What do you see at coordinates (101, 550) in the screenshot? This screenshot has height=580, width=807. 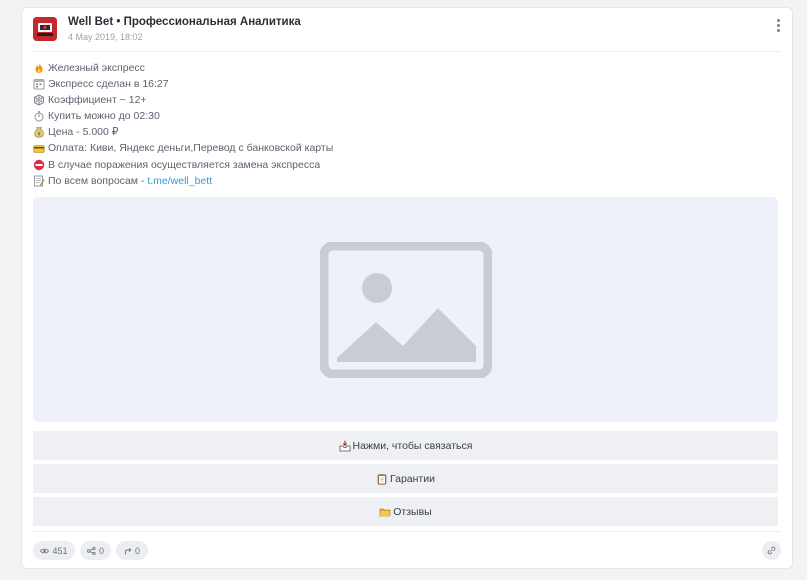 I see `shares-count: 0` at bounding box center [101, 550].